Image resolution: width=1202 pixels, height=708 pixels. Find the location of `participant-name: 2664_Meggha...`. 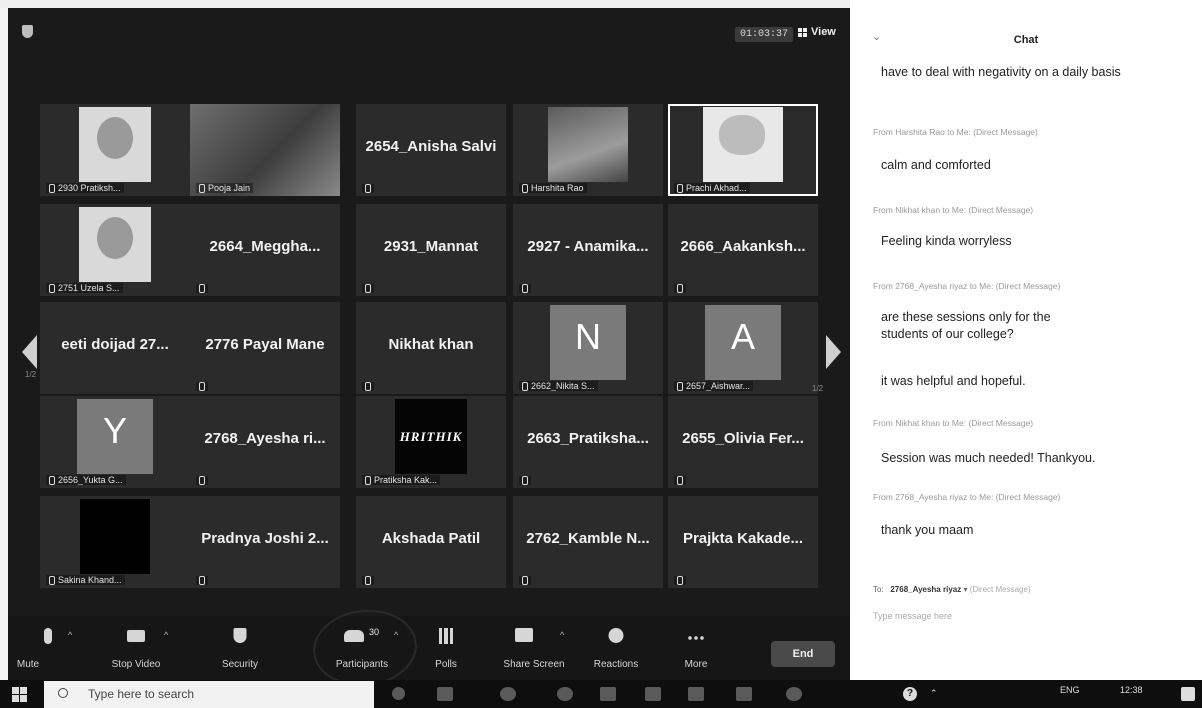

participant-name: 2664_Meggha... is located at coordinates (265, 246).